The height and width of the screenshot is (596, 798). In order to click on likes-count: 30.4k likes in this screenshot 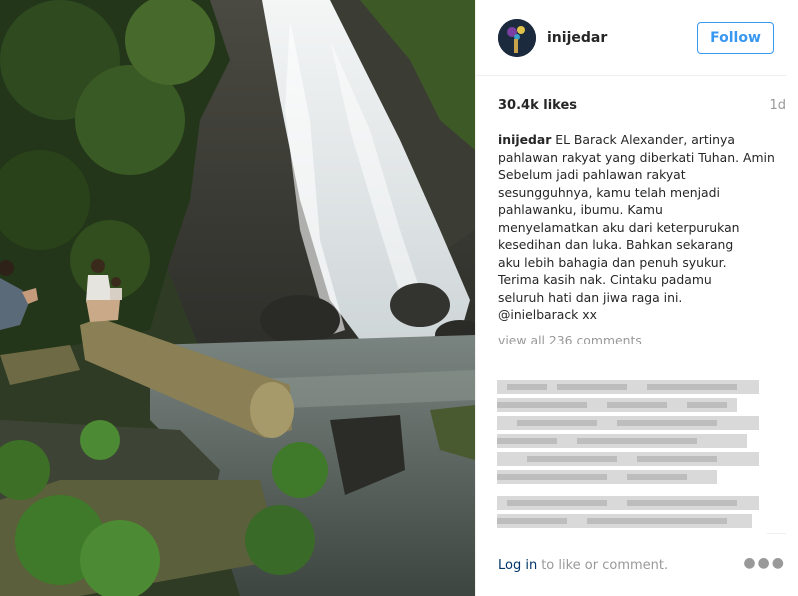, I will do `click(537, 105)`.